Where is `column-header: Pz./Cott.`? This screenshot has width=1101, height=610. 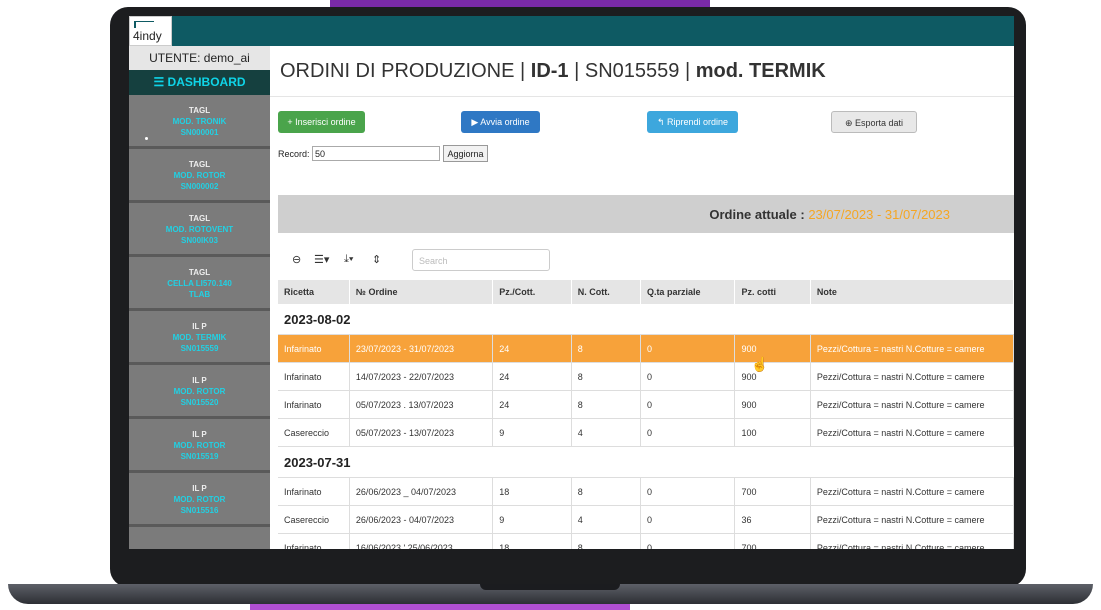 column-header: Pz./Cott. is located at coordinates (532, 292).